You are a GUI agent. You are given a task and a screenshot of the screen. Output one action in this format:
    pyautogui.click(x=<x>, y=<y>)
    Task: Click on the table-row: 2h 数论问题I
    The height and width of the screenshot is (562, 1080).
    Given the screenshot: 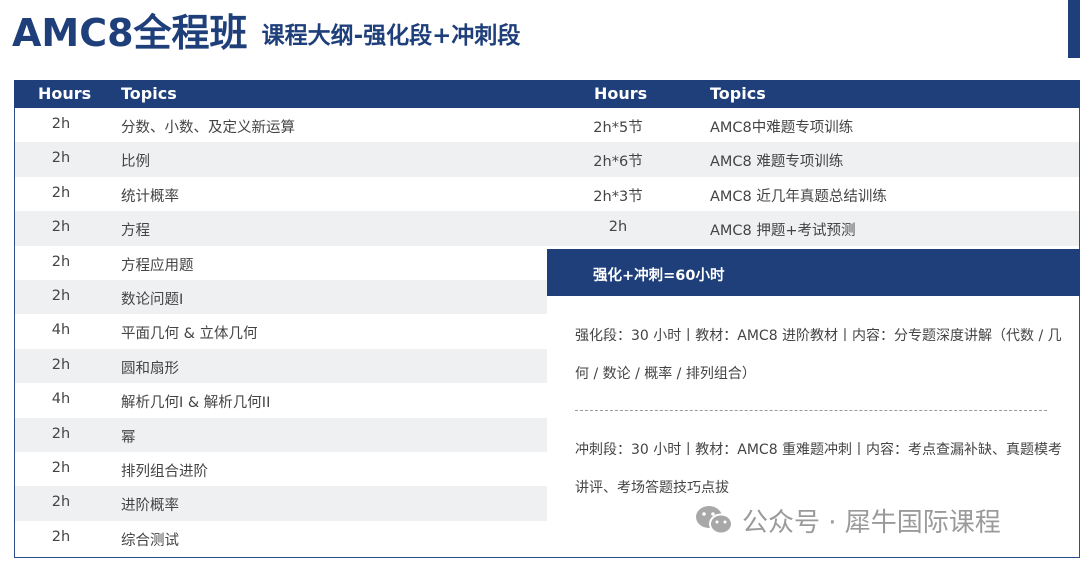 What is the action you would take?
    pyautogui.click(x=281, y=297)
    